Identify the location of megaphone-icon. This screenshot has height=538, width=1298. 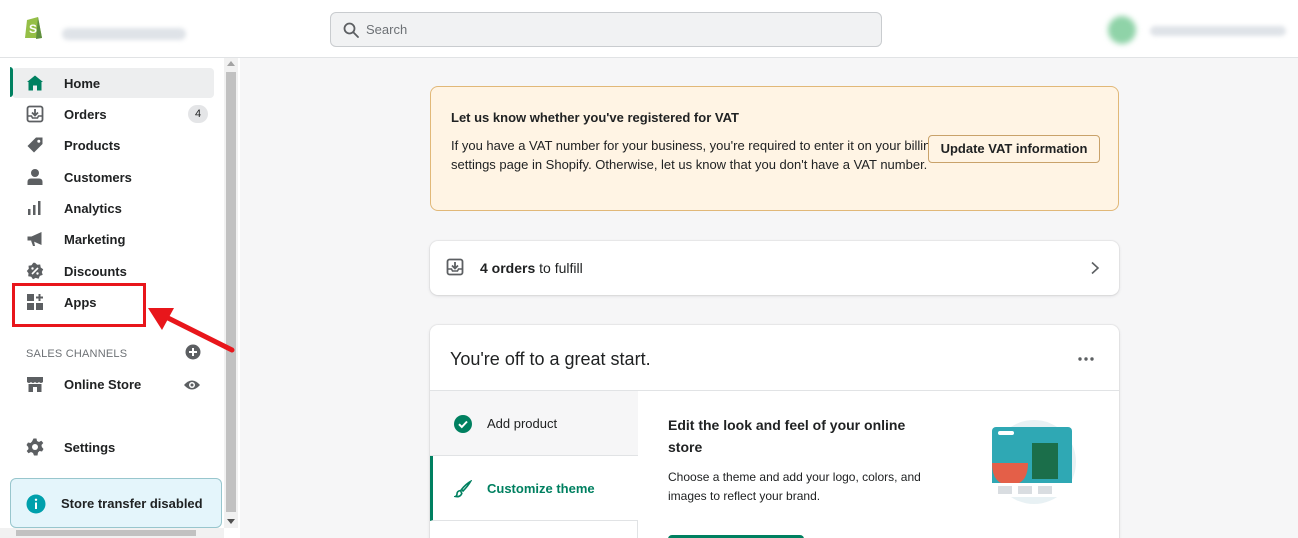
(34, 239).